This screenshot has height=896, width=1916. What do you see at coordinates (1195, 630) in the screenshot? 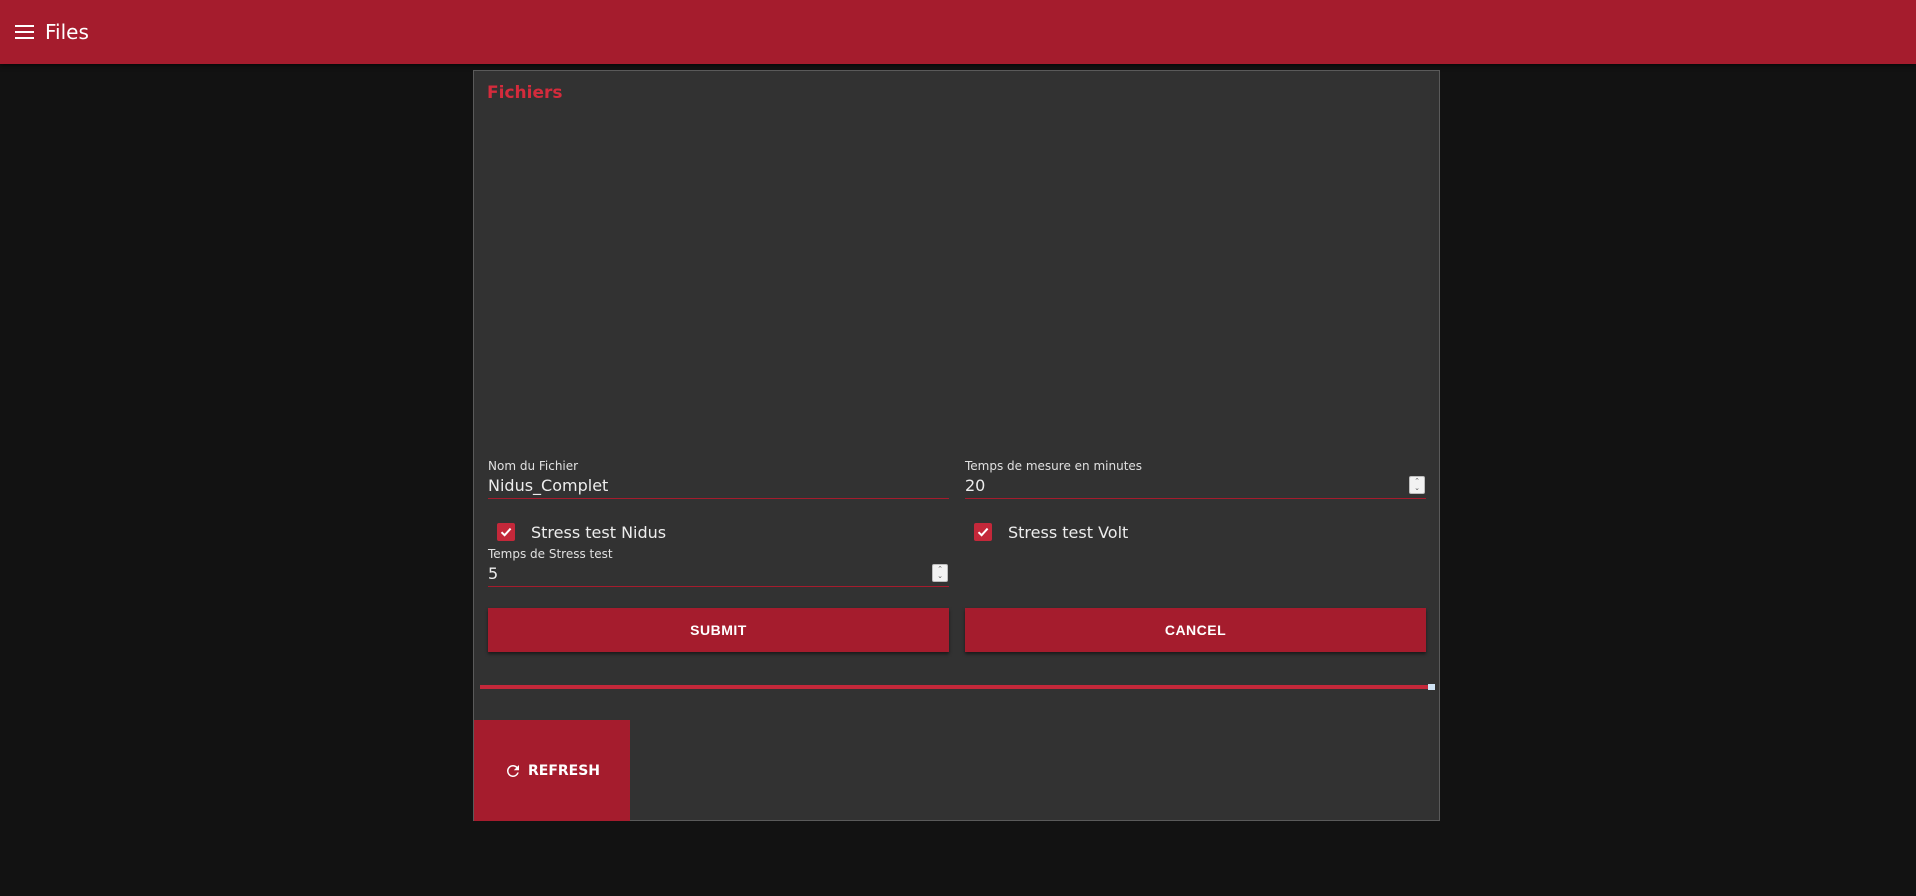
I see `cancel-button: CANCEL` at bounding box center [1195, 630].